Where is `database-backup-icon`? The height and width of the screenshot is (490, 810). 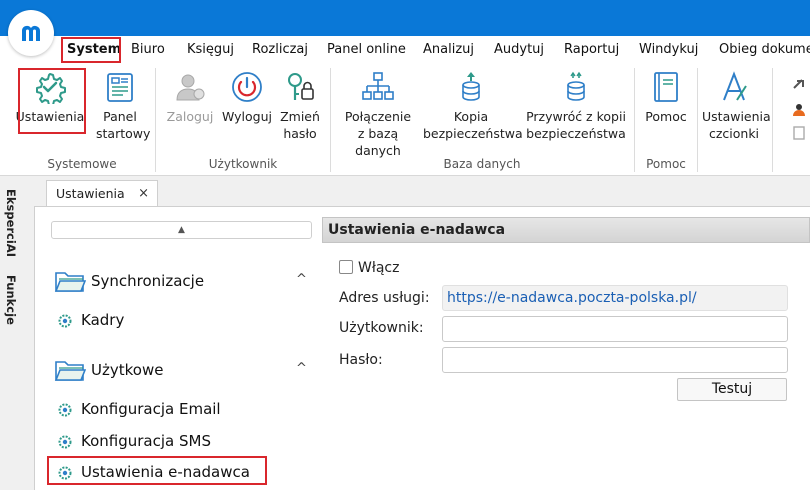 database-backup-icon is located at coordinates (471, 86).